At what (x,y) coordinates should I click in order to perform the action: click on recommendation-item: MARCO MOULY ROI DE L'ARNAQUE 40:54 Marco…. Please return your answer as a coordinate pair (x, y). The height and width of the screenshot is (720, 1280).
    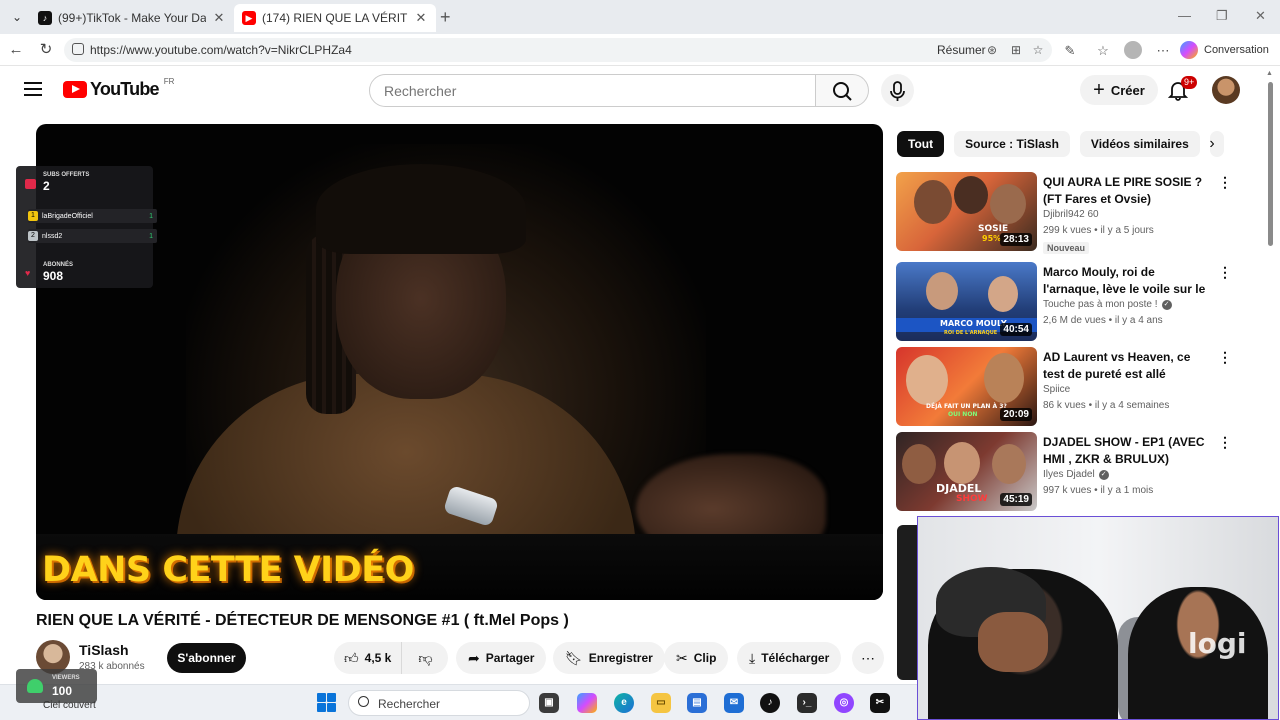
    Looking at the image, I should click on (1066, 302).